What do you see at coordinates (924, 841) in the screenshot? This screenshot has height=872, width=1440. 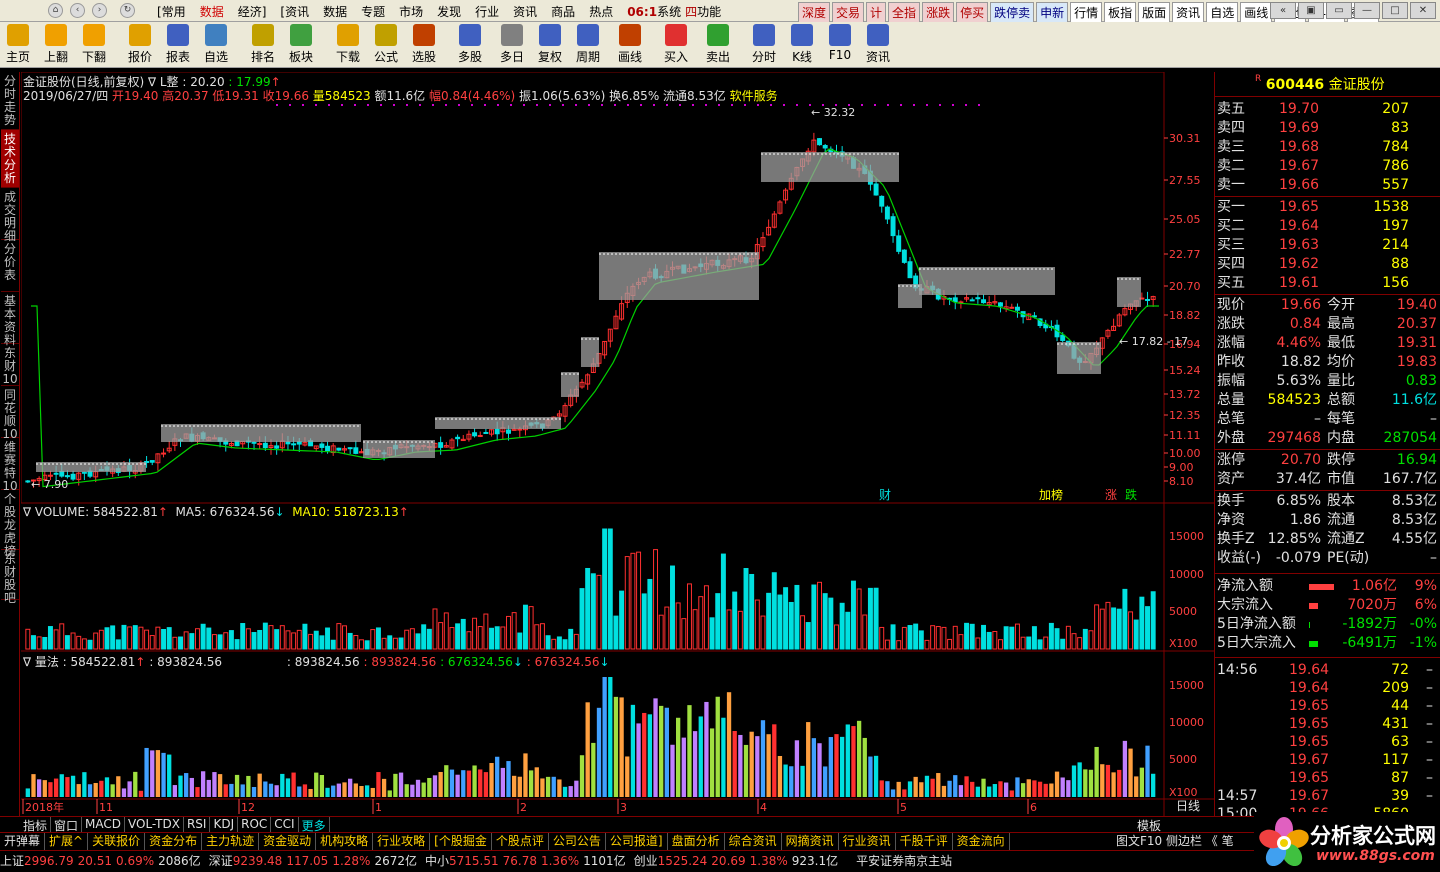 I see `info-tab-16: 千股千评` at bounding box center [924, 841].